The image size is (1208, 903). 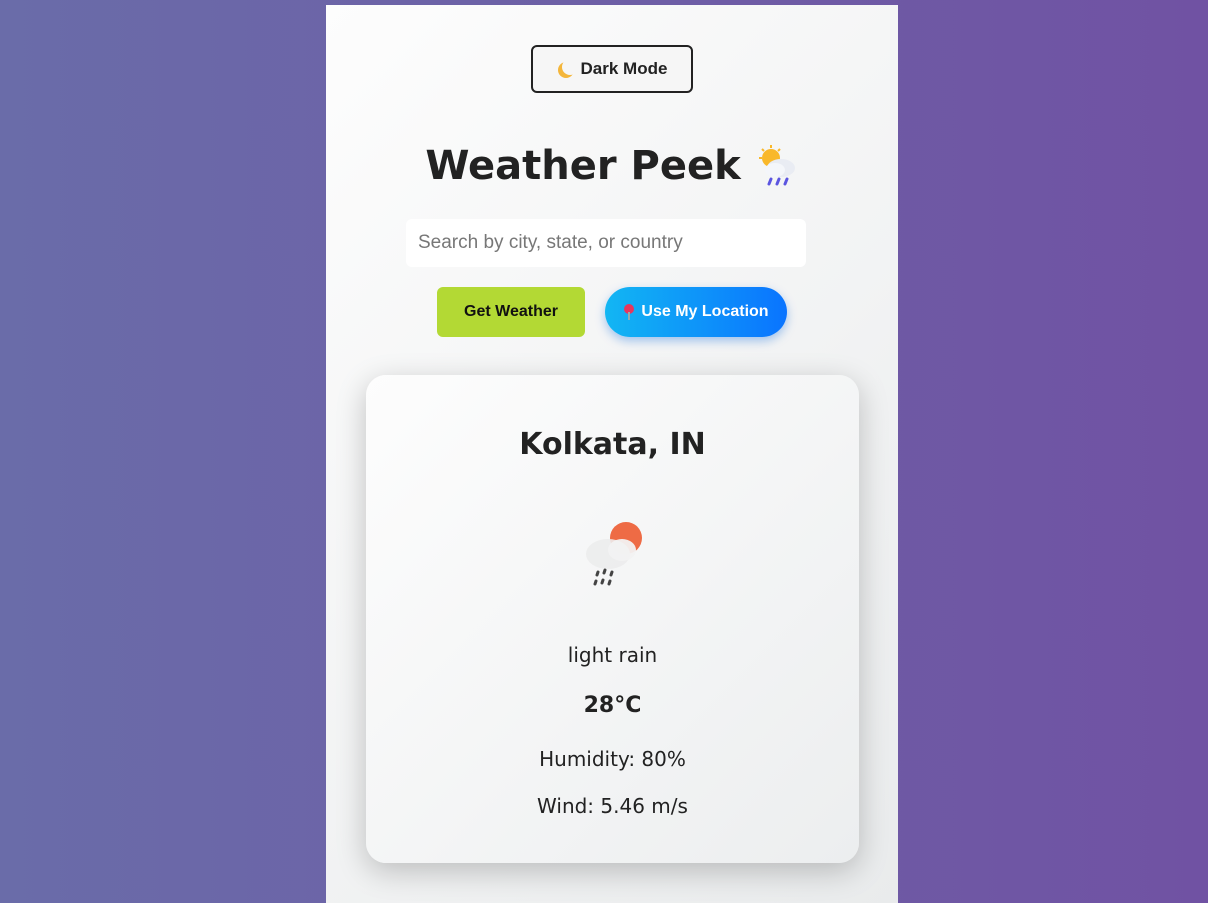 I want to click on dark-mode-toggle-button: Dark Mode, so click(x=612, y=69).